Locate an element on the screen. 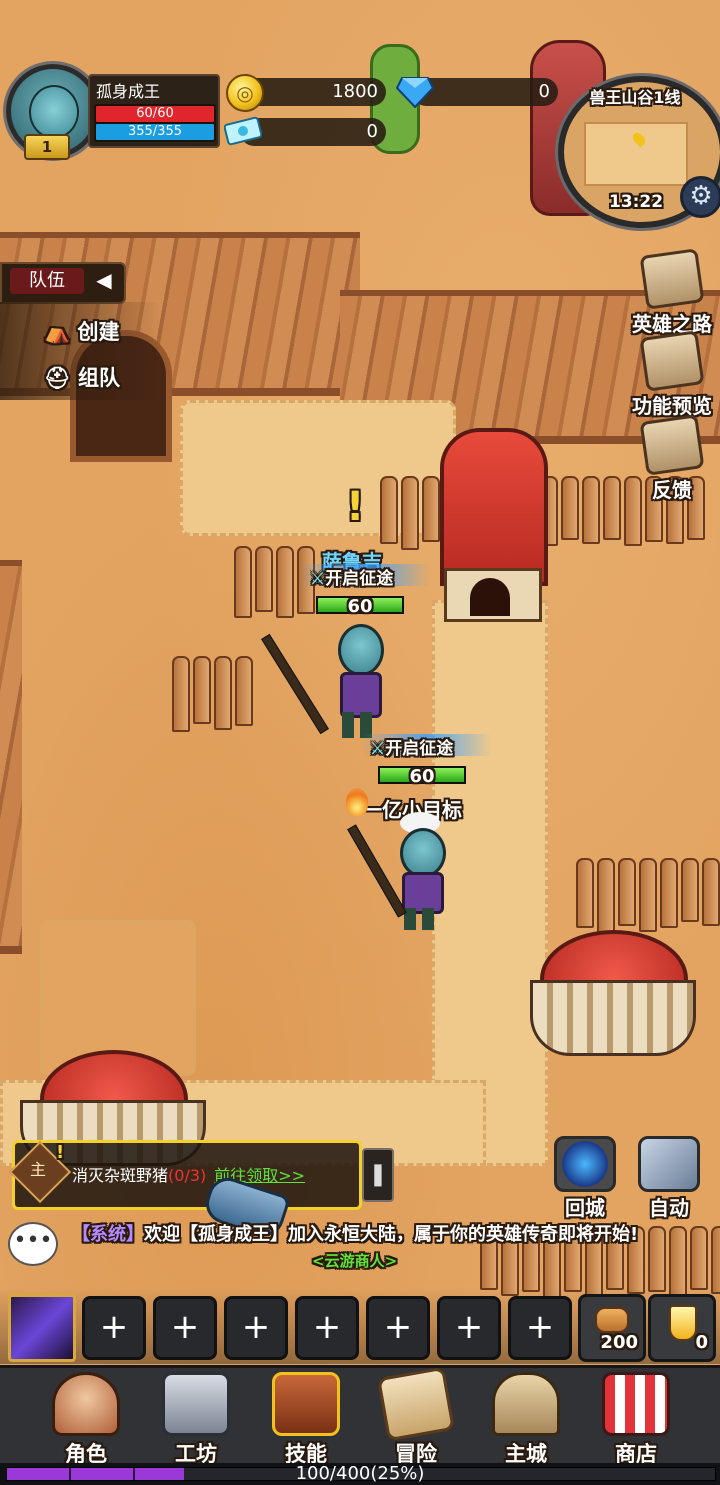 The height and width of the screenshot is (1485, 720). ticket-value: 0 is located at coordinates (372, 131).